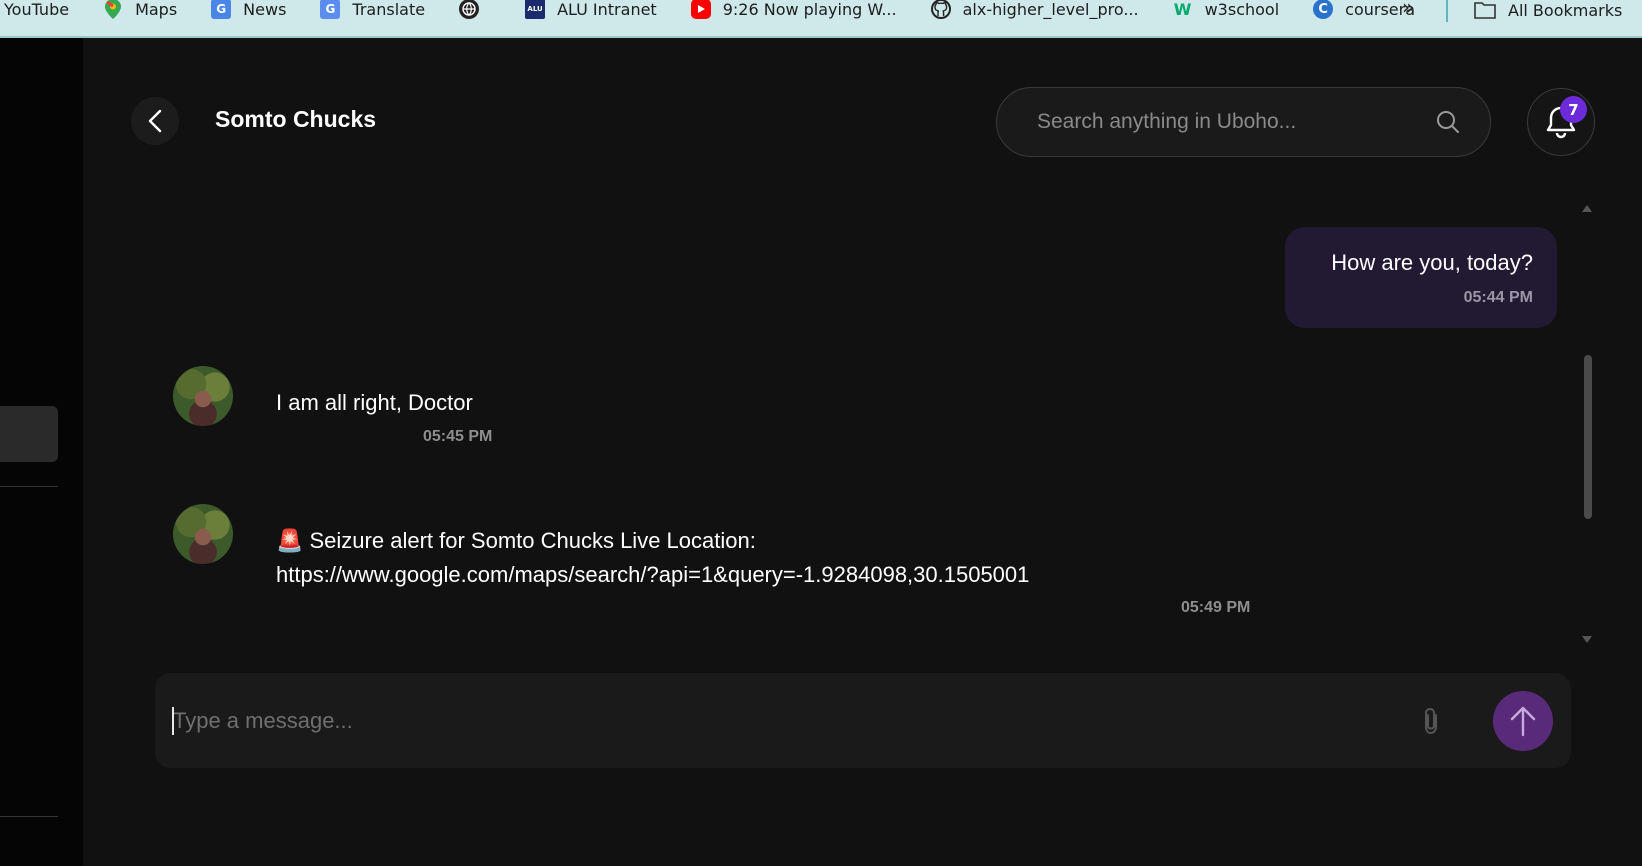  I want to click on bookmark-translate: G Translate, so click(379, 14).